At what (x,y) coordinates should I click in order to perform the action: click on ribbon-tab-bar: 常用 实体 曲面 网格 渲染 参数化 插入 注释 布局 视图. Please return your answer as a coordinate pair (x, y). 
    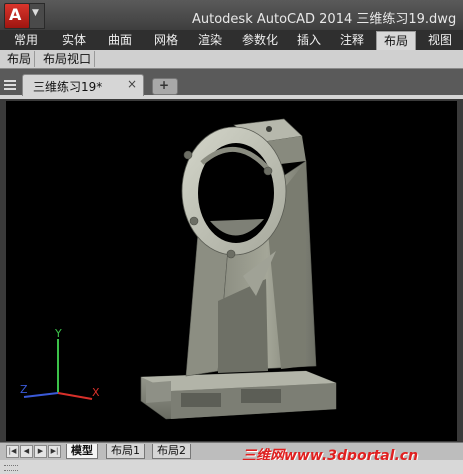
    Looking at the image, I should click on (231, 40).